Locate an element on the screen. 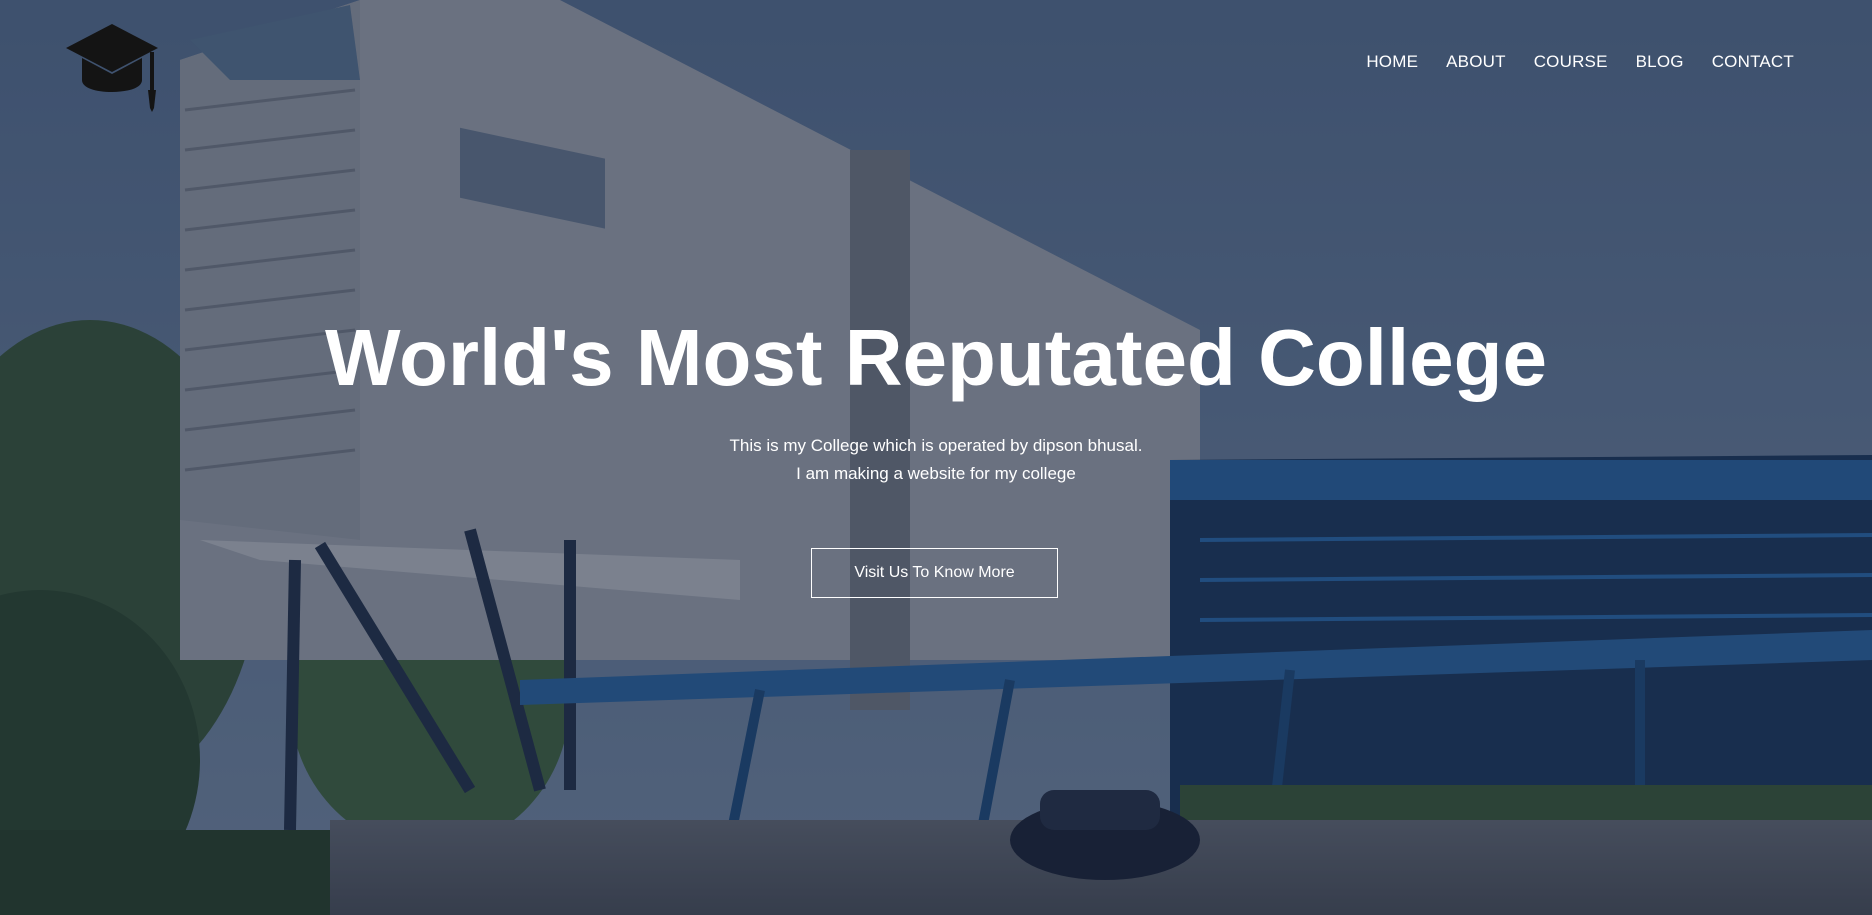 The width and height of the screenshot is (1872, 915). nav-item-contact: CONTACT is located at coordinates (1753, 62).